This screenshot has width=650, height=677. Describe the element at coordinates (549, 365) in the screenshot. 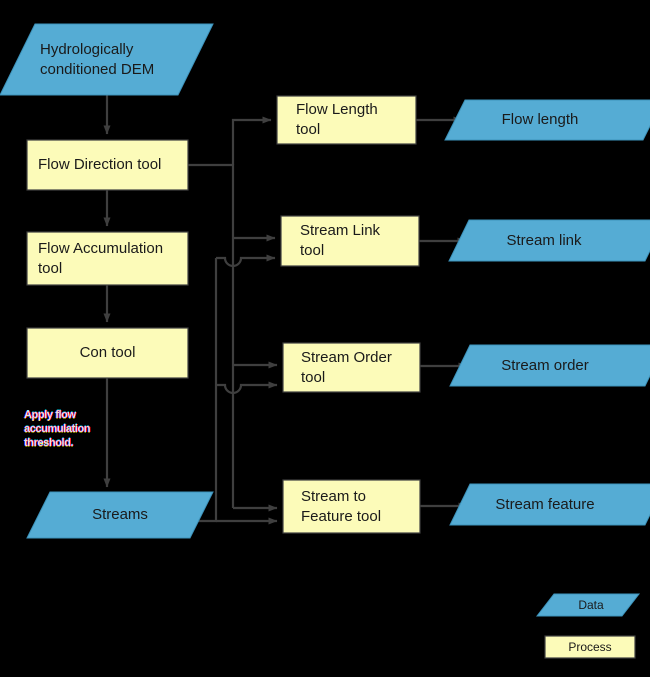

I see `node-shape-stream-order-data` at that location.